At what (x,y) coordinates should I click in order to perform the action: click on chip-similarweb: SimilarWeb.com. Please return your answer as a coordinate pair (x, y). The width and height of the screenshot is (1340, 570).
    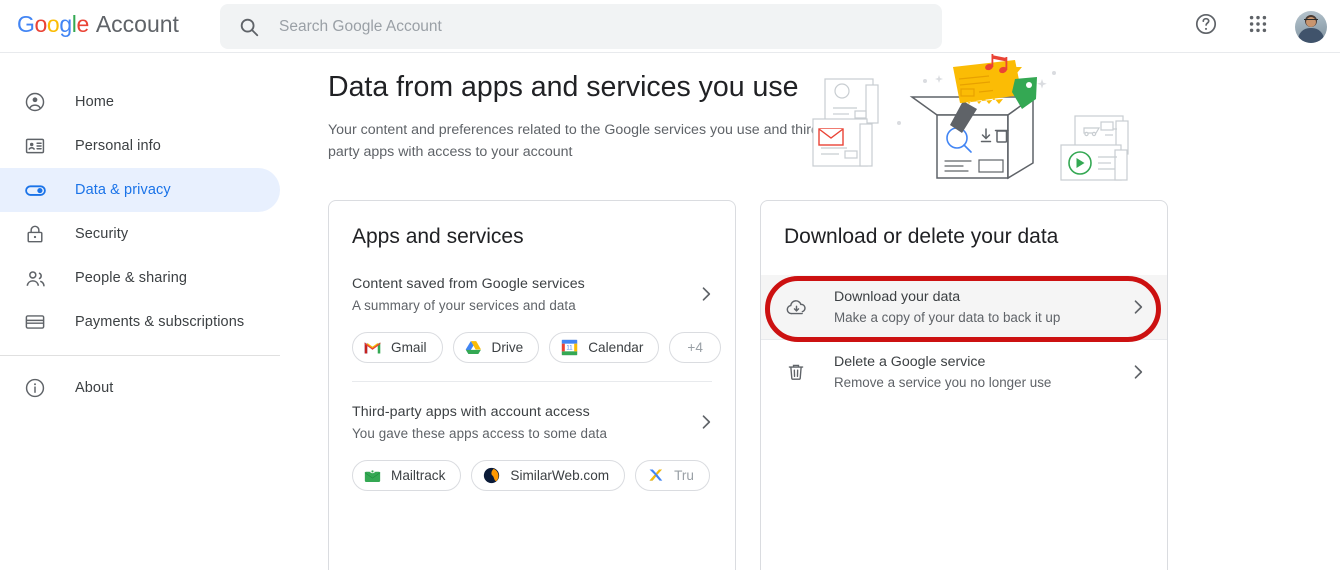
    Looking at the image, I should click on (548, 475).